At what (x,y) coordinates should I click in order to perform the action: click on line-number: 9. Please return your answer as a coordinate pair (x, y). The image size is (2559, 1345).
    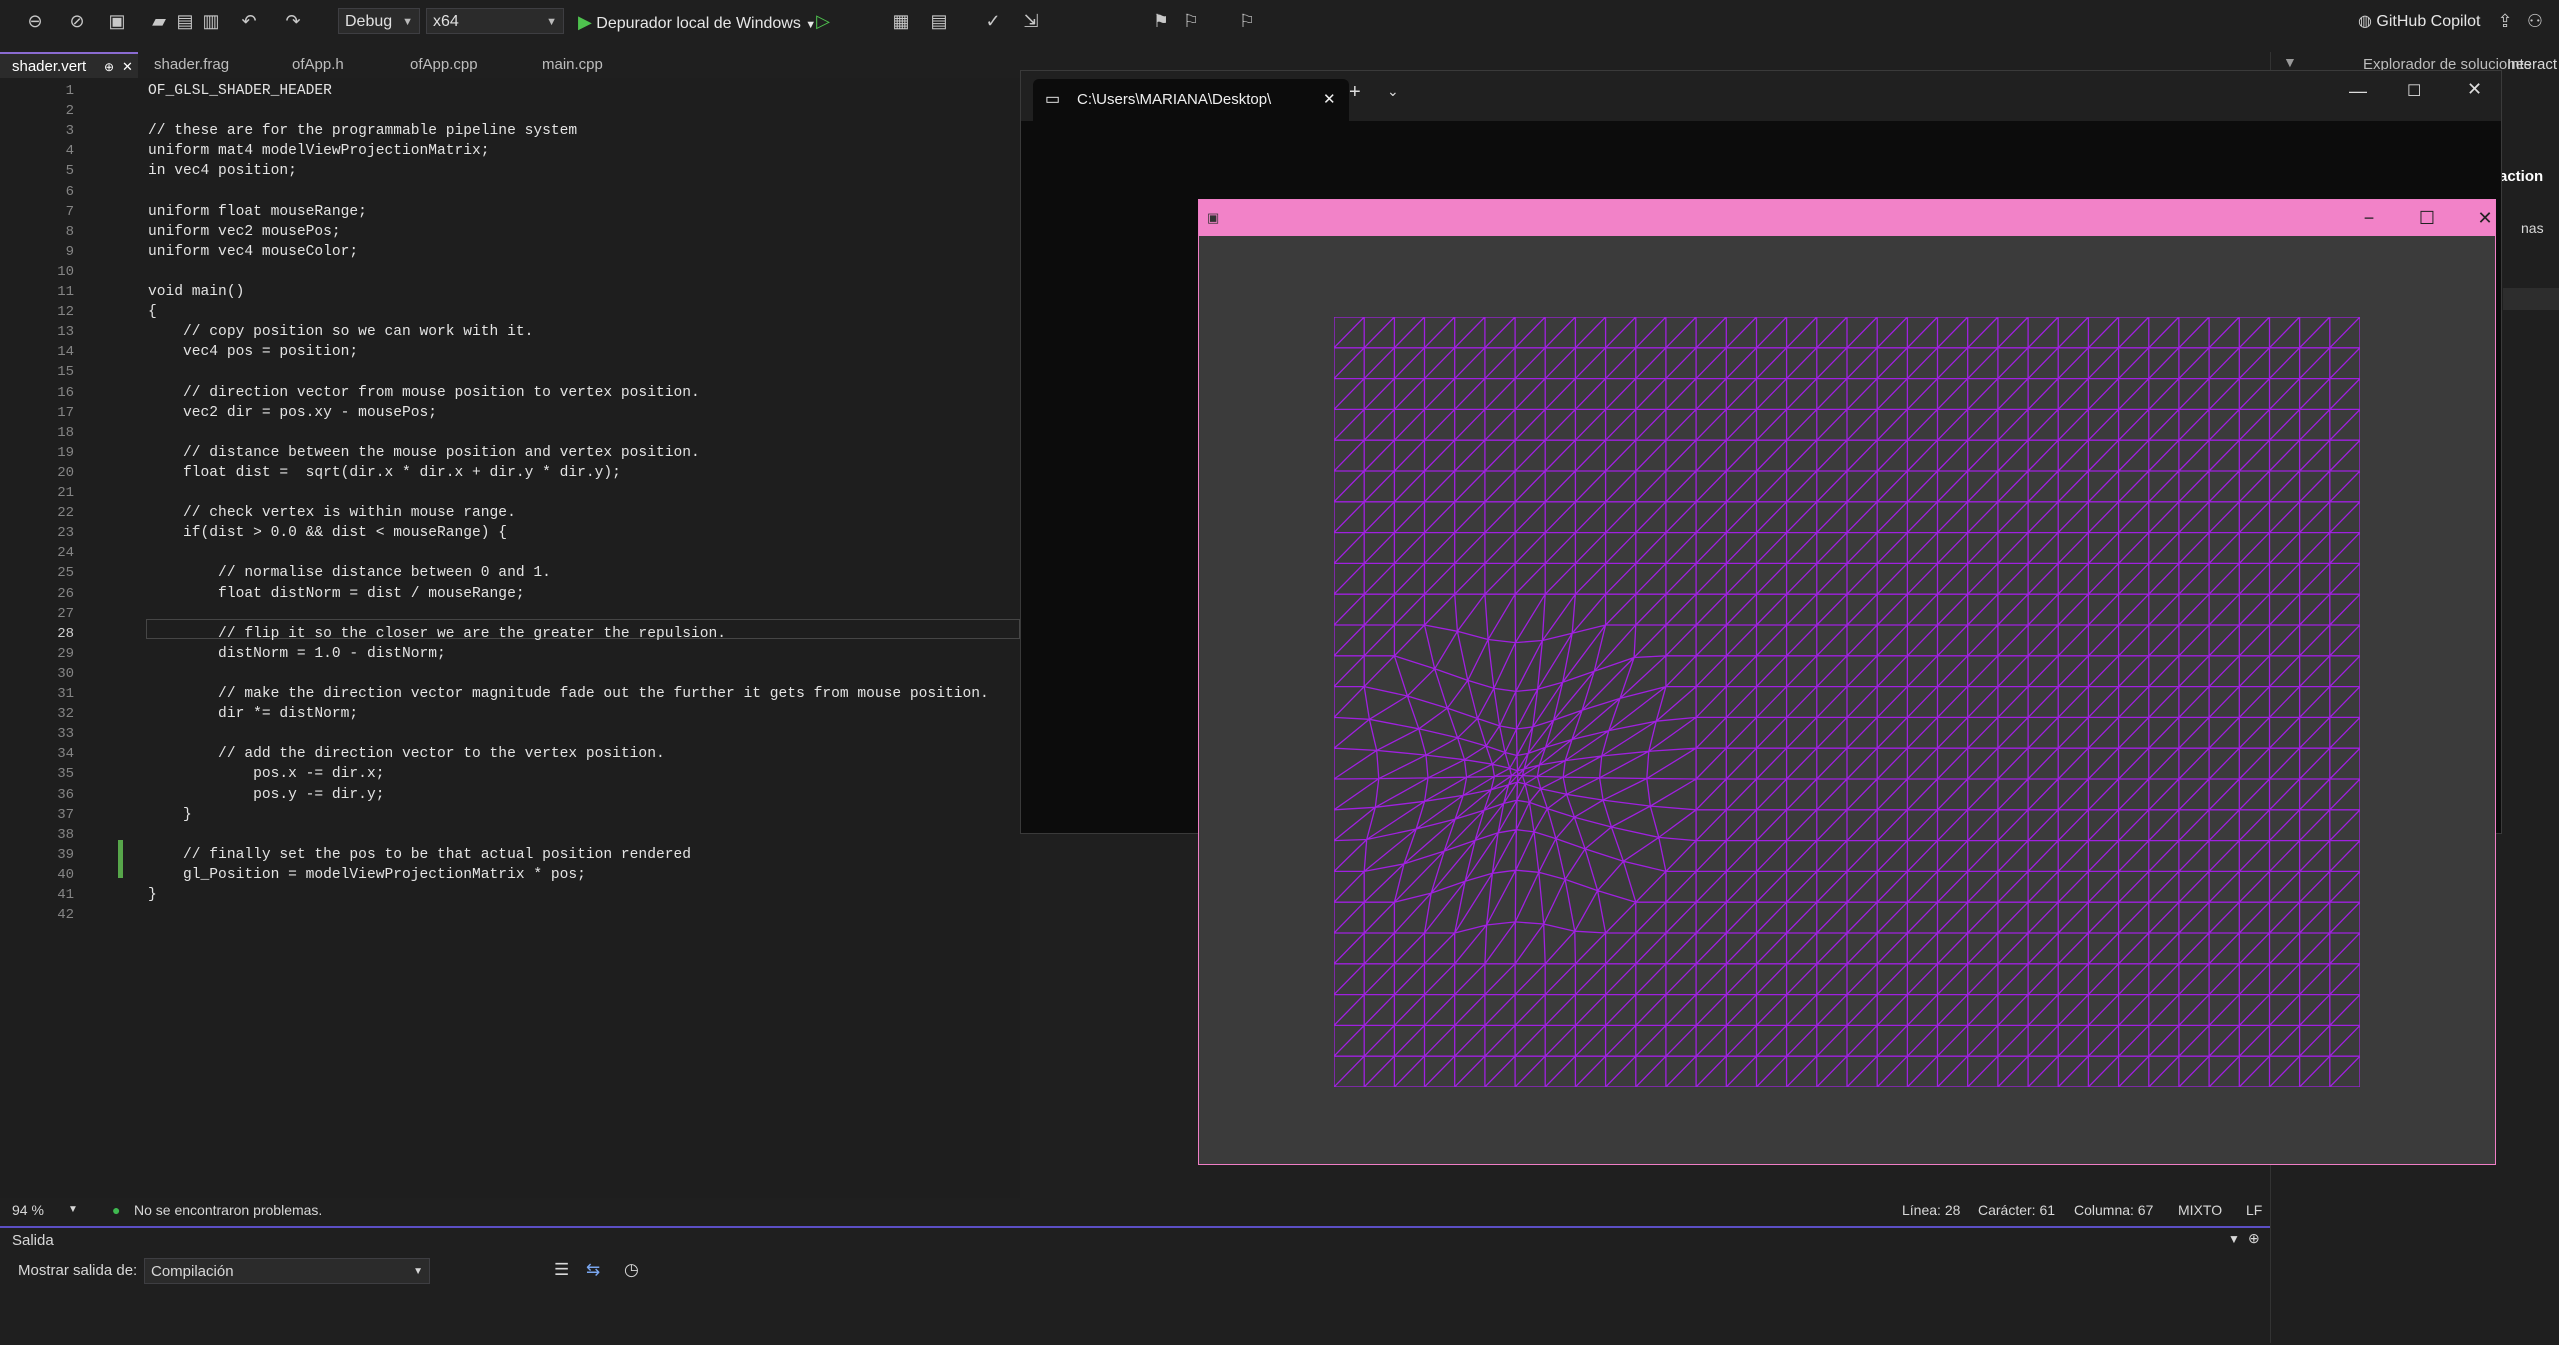
    Looking at the image, I should click on (69, 251).